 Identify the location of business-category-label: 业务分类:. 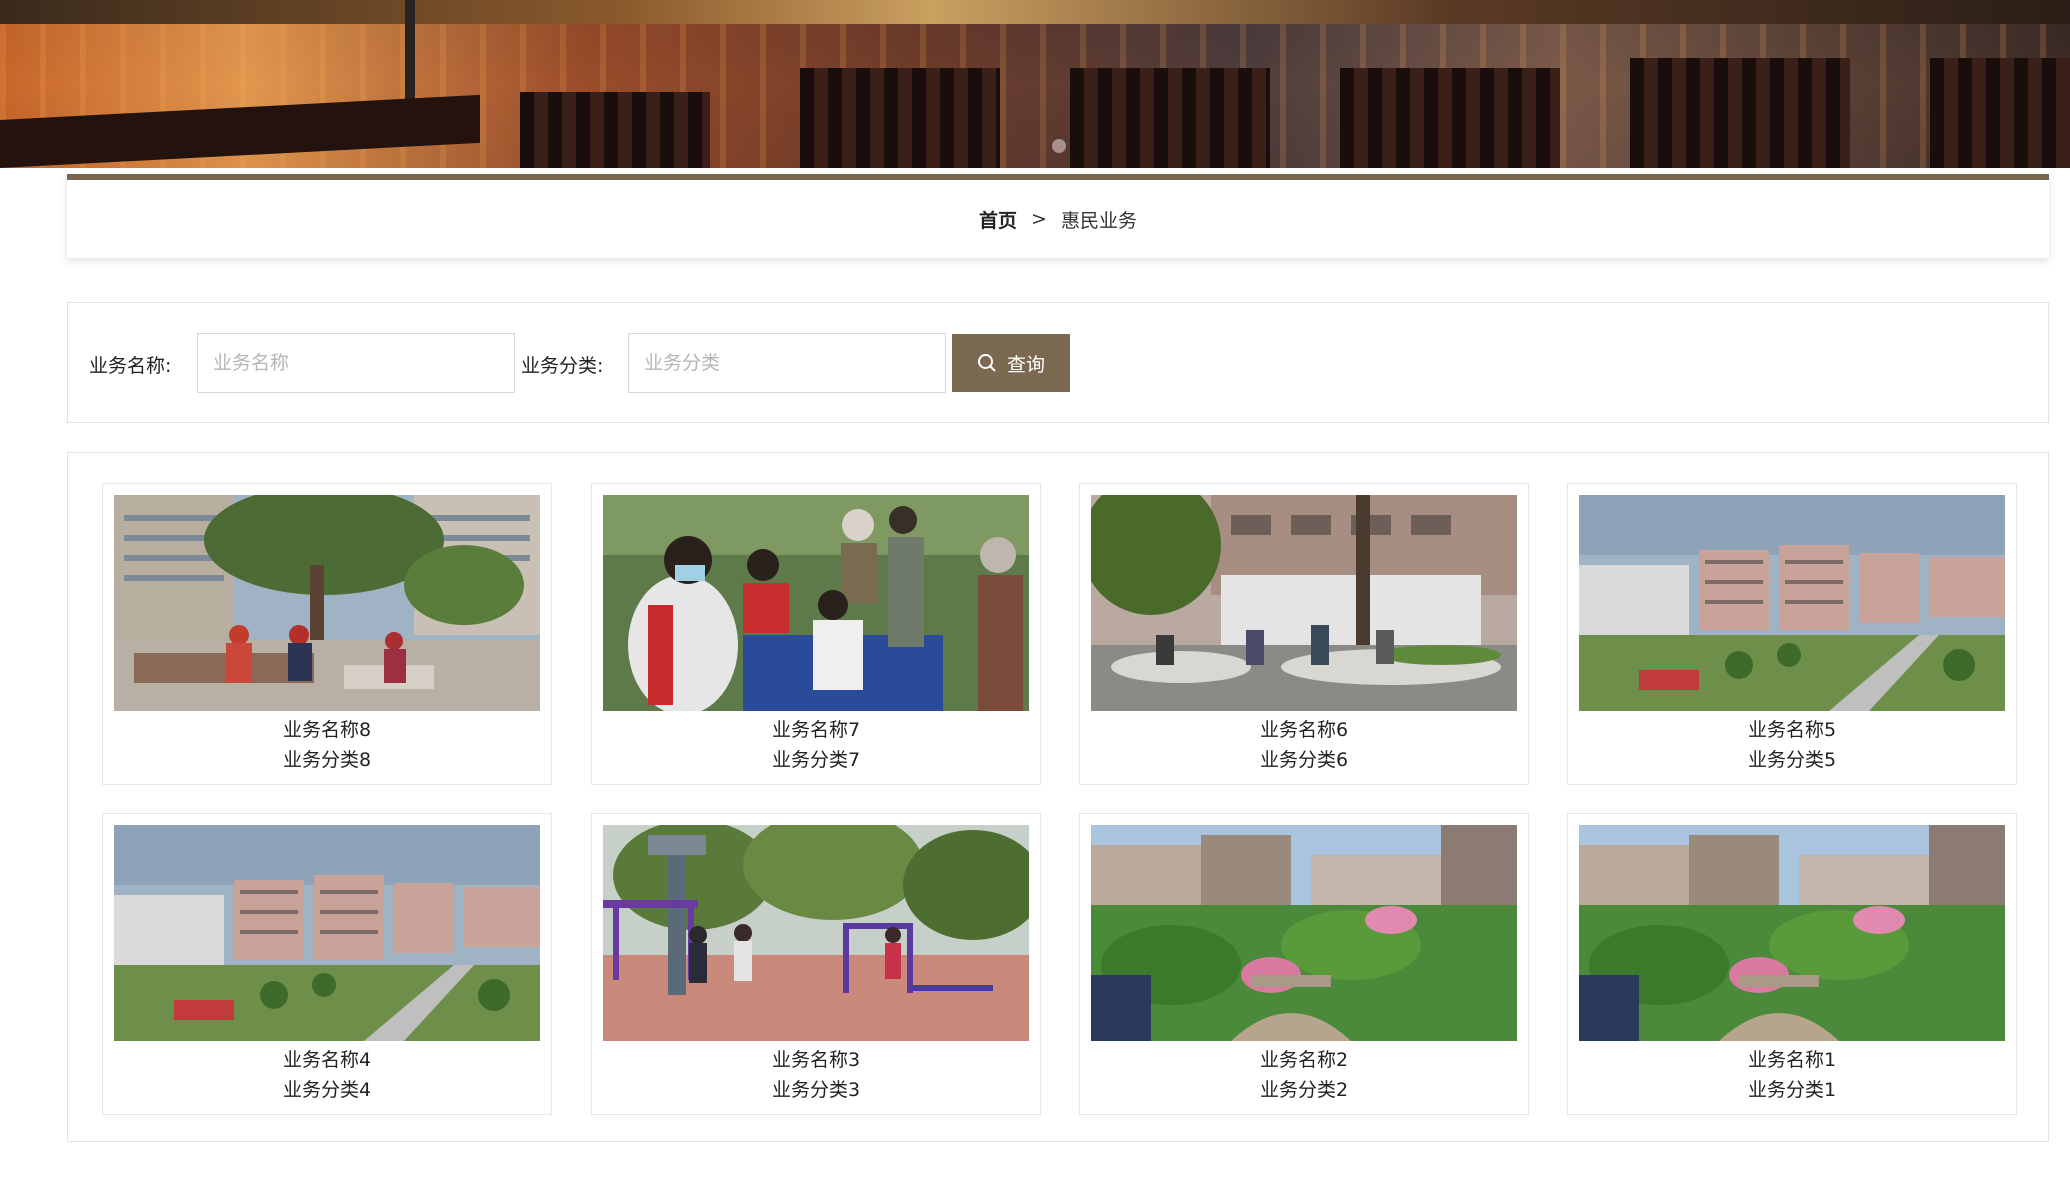
(562, 366).